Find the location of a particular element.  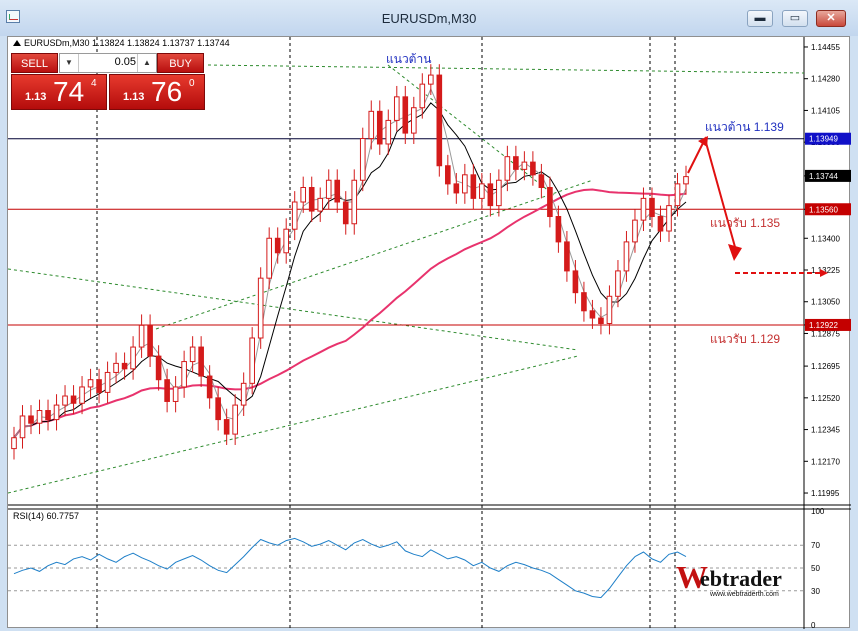

rsi-level-label-2: 50 is located at coordinates (815, 568).